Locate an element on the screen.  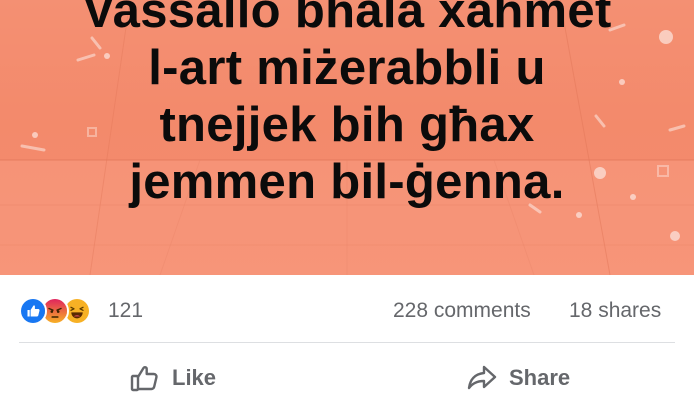
like-button-label: Like is located at coordinates (194, 377).